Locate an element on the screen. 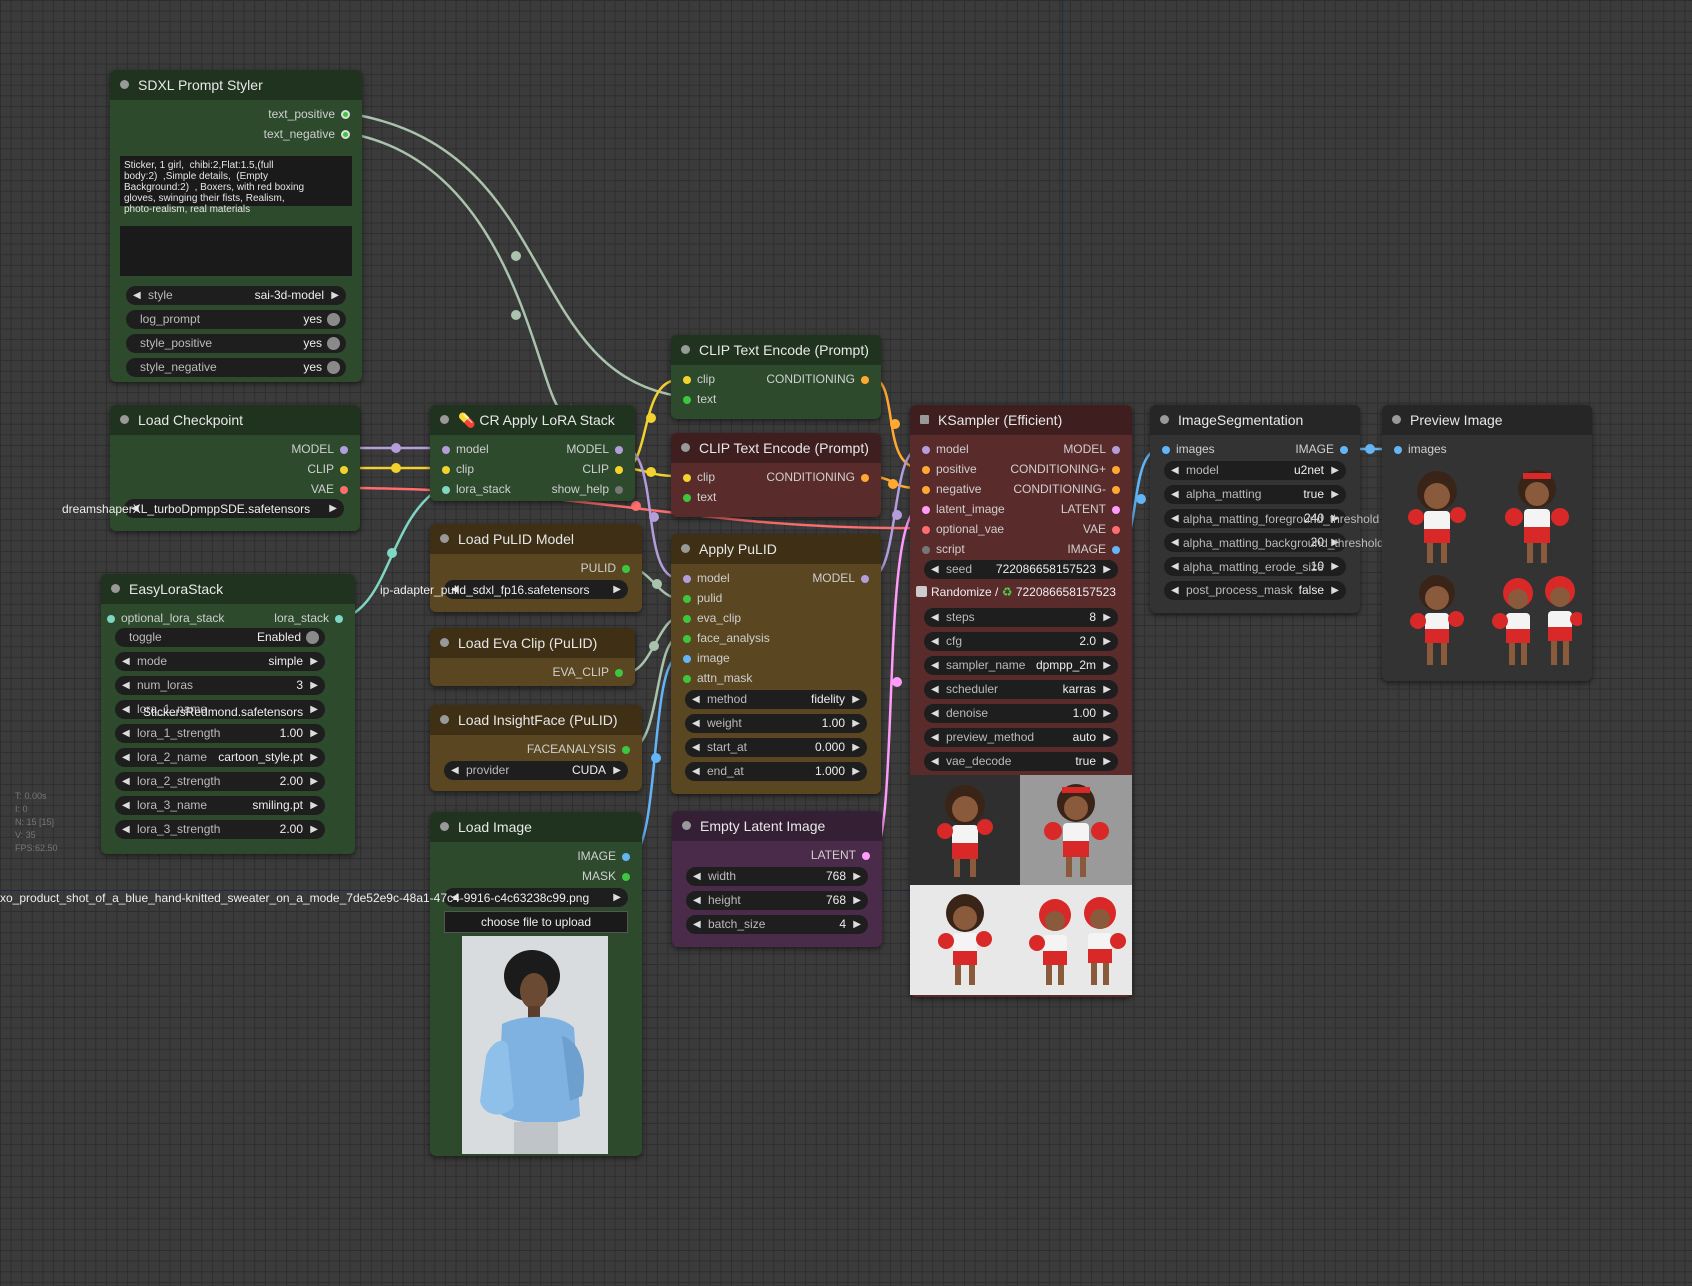 The height and width of the screenshot is (1286, 1692). node-title: CLIP Text Encode (Prompt) is located at coordinates (776, 448).